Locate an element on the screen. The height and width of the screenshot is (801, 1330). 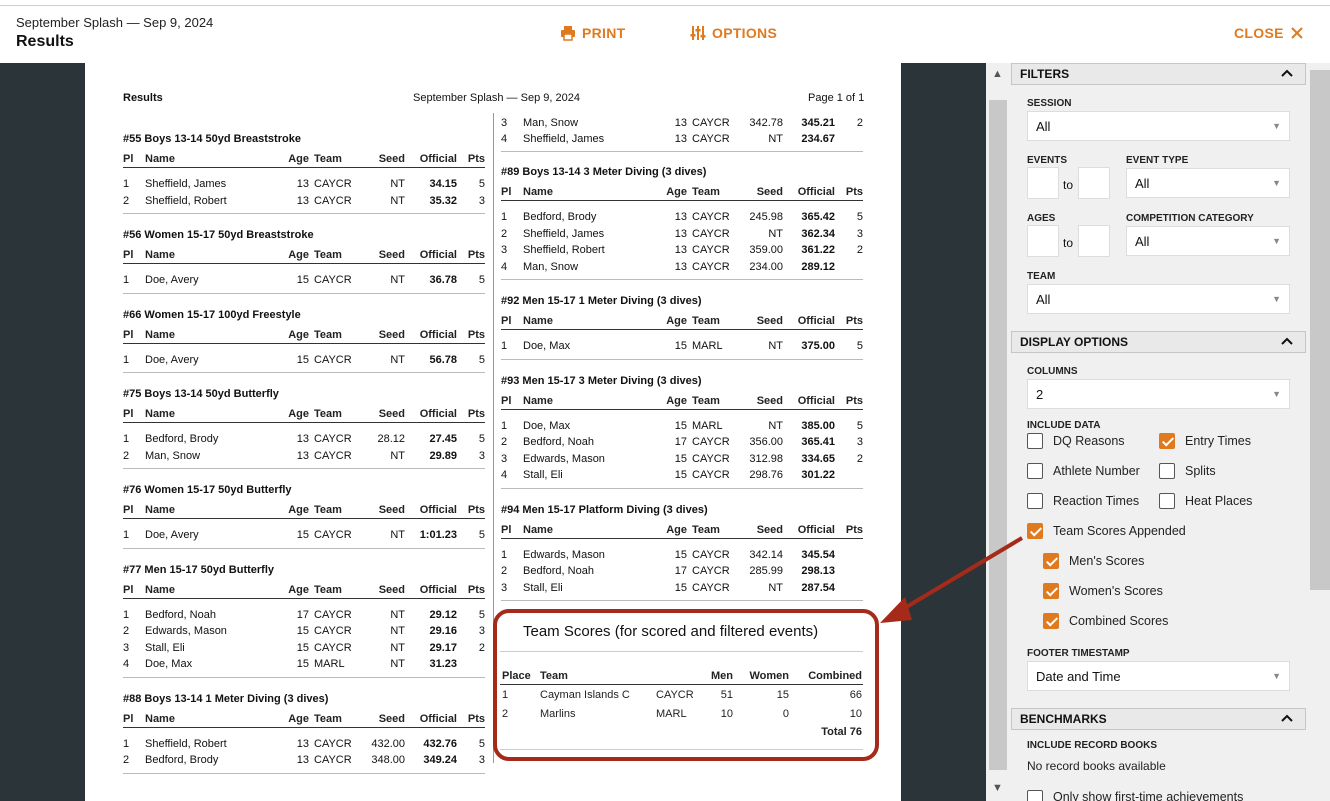
annotation-arrow-icon is located at coordinates (952, 579).